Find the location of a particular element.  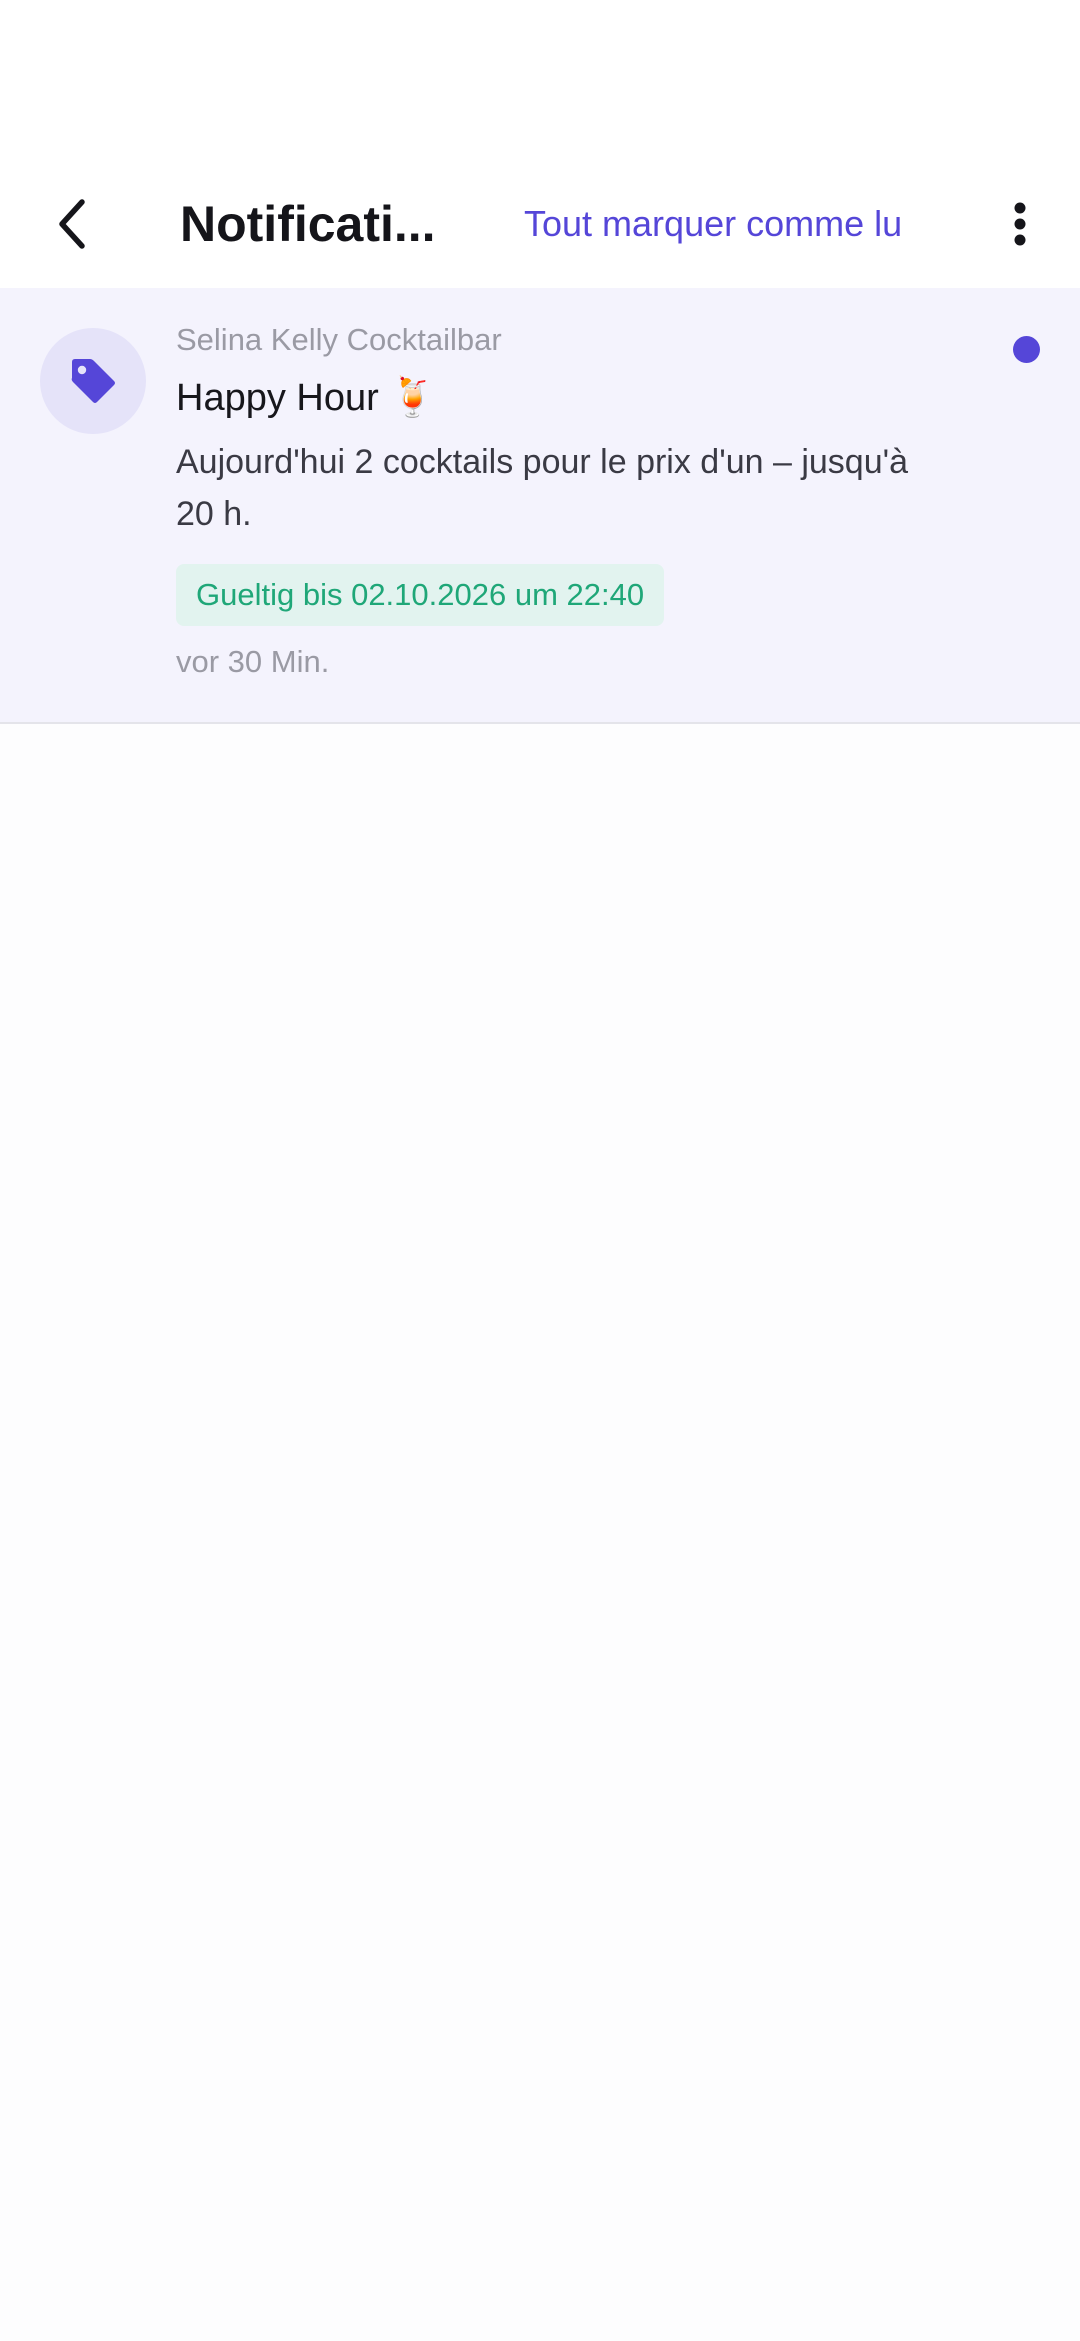

unread-indicator is located at coordinates (1026, 349).